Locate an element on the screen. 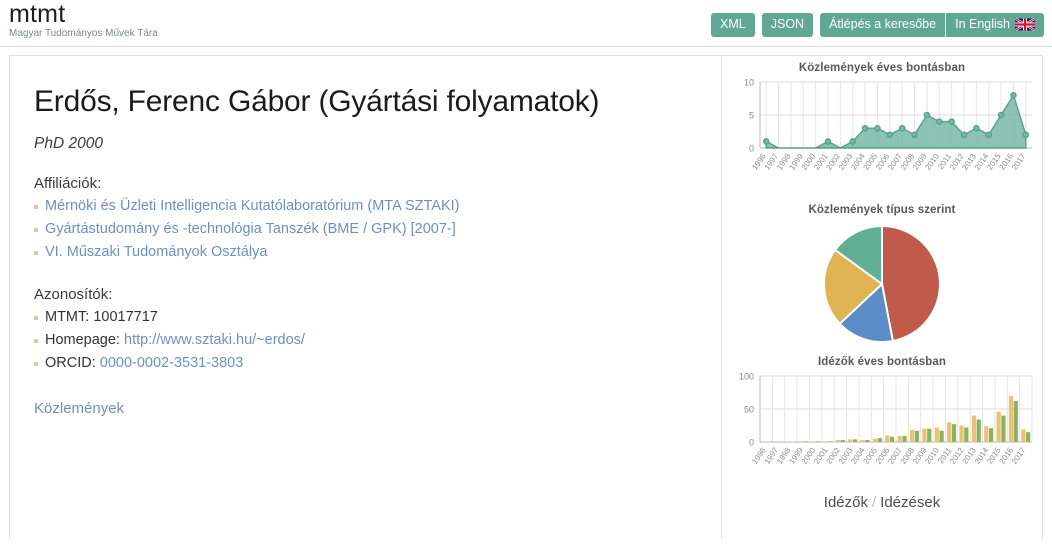 The height and width of the screenshot is (546, 1052). language-switch-button: In English is located at coordinates (995, 25).